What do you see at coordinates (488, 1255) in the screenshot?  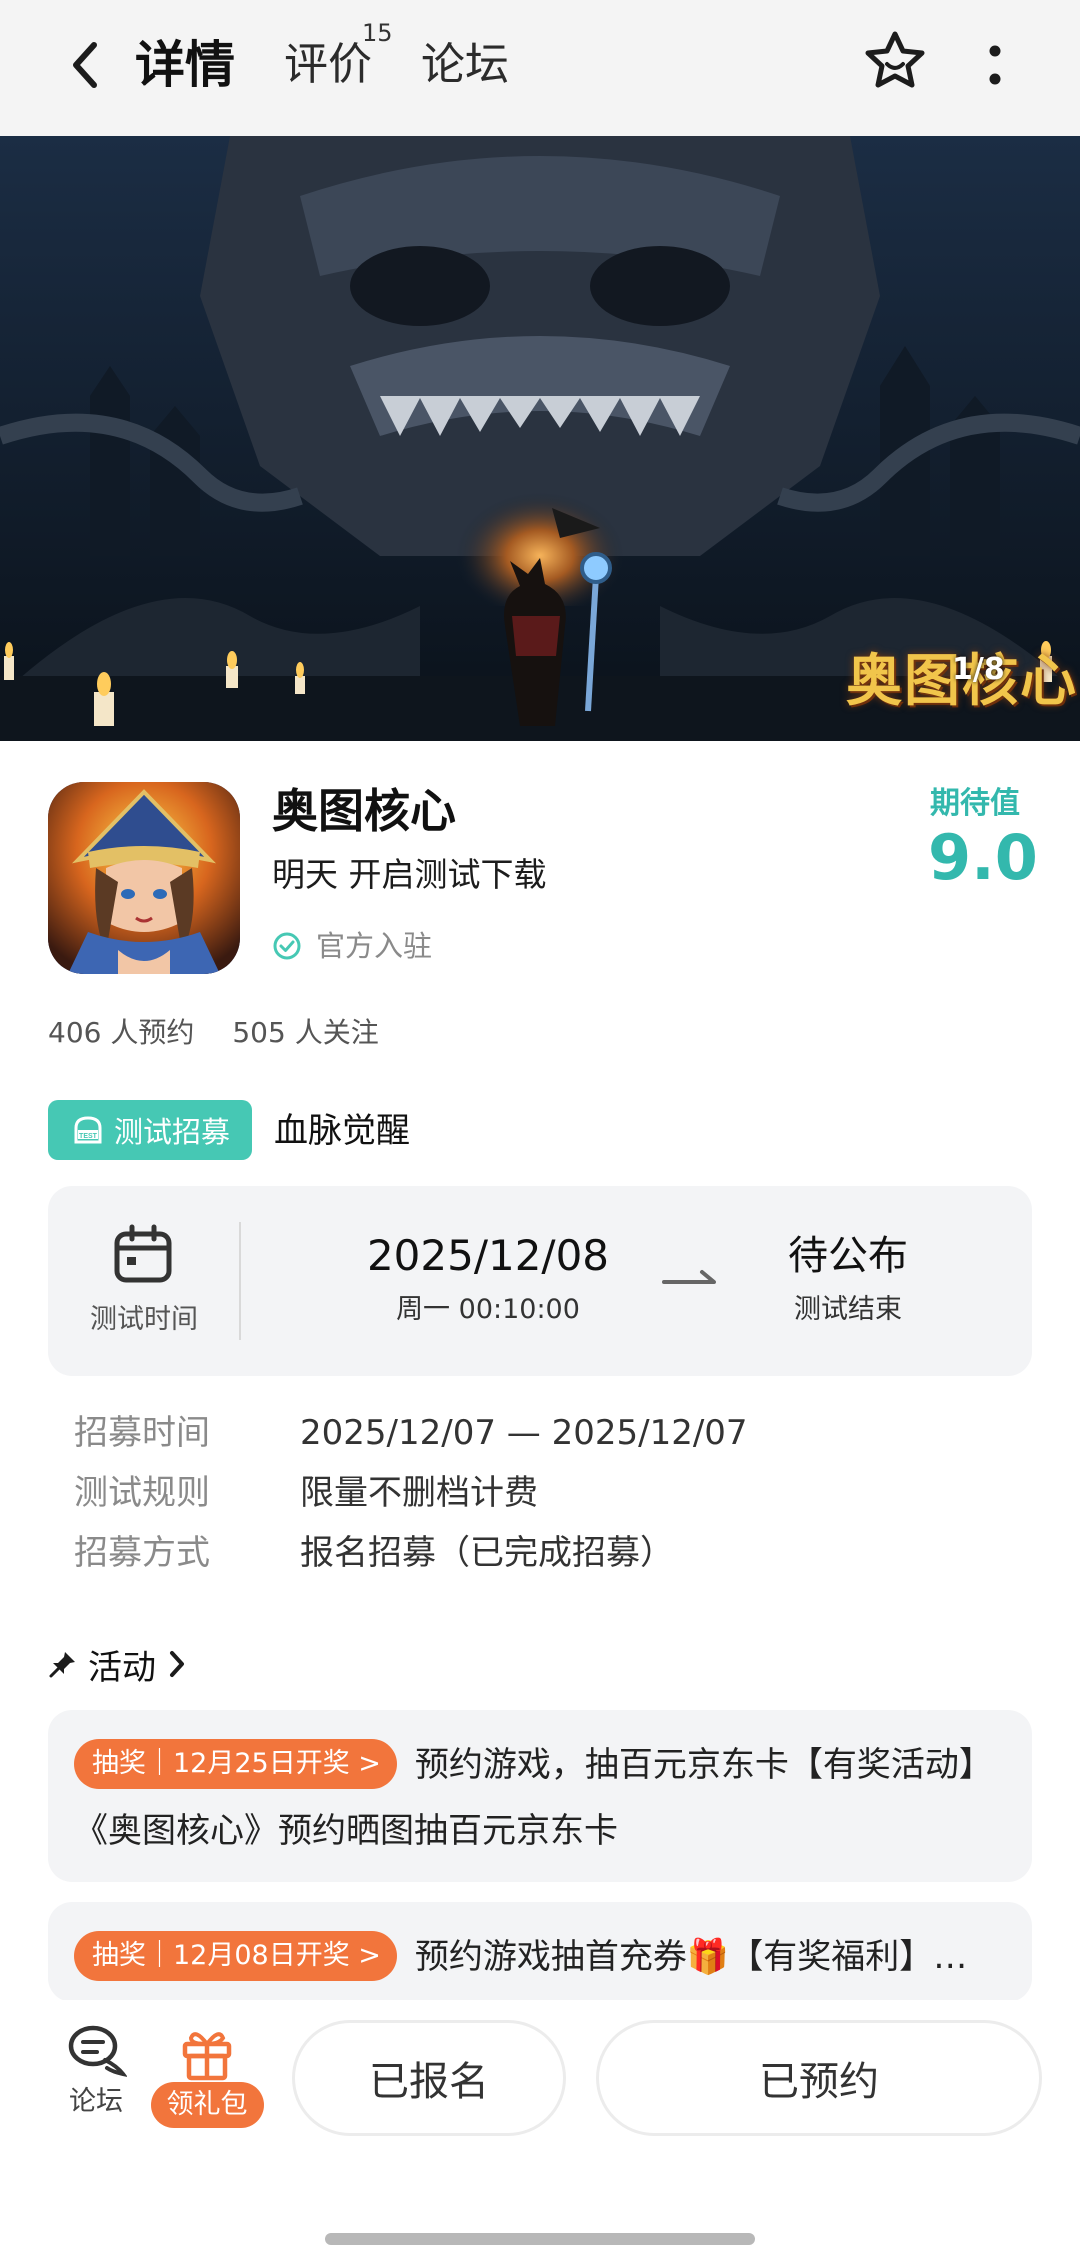 I see `test-start-date: 2025/12/08` at bounding box center [488, 1255].